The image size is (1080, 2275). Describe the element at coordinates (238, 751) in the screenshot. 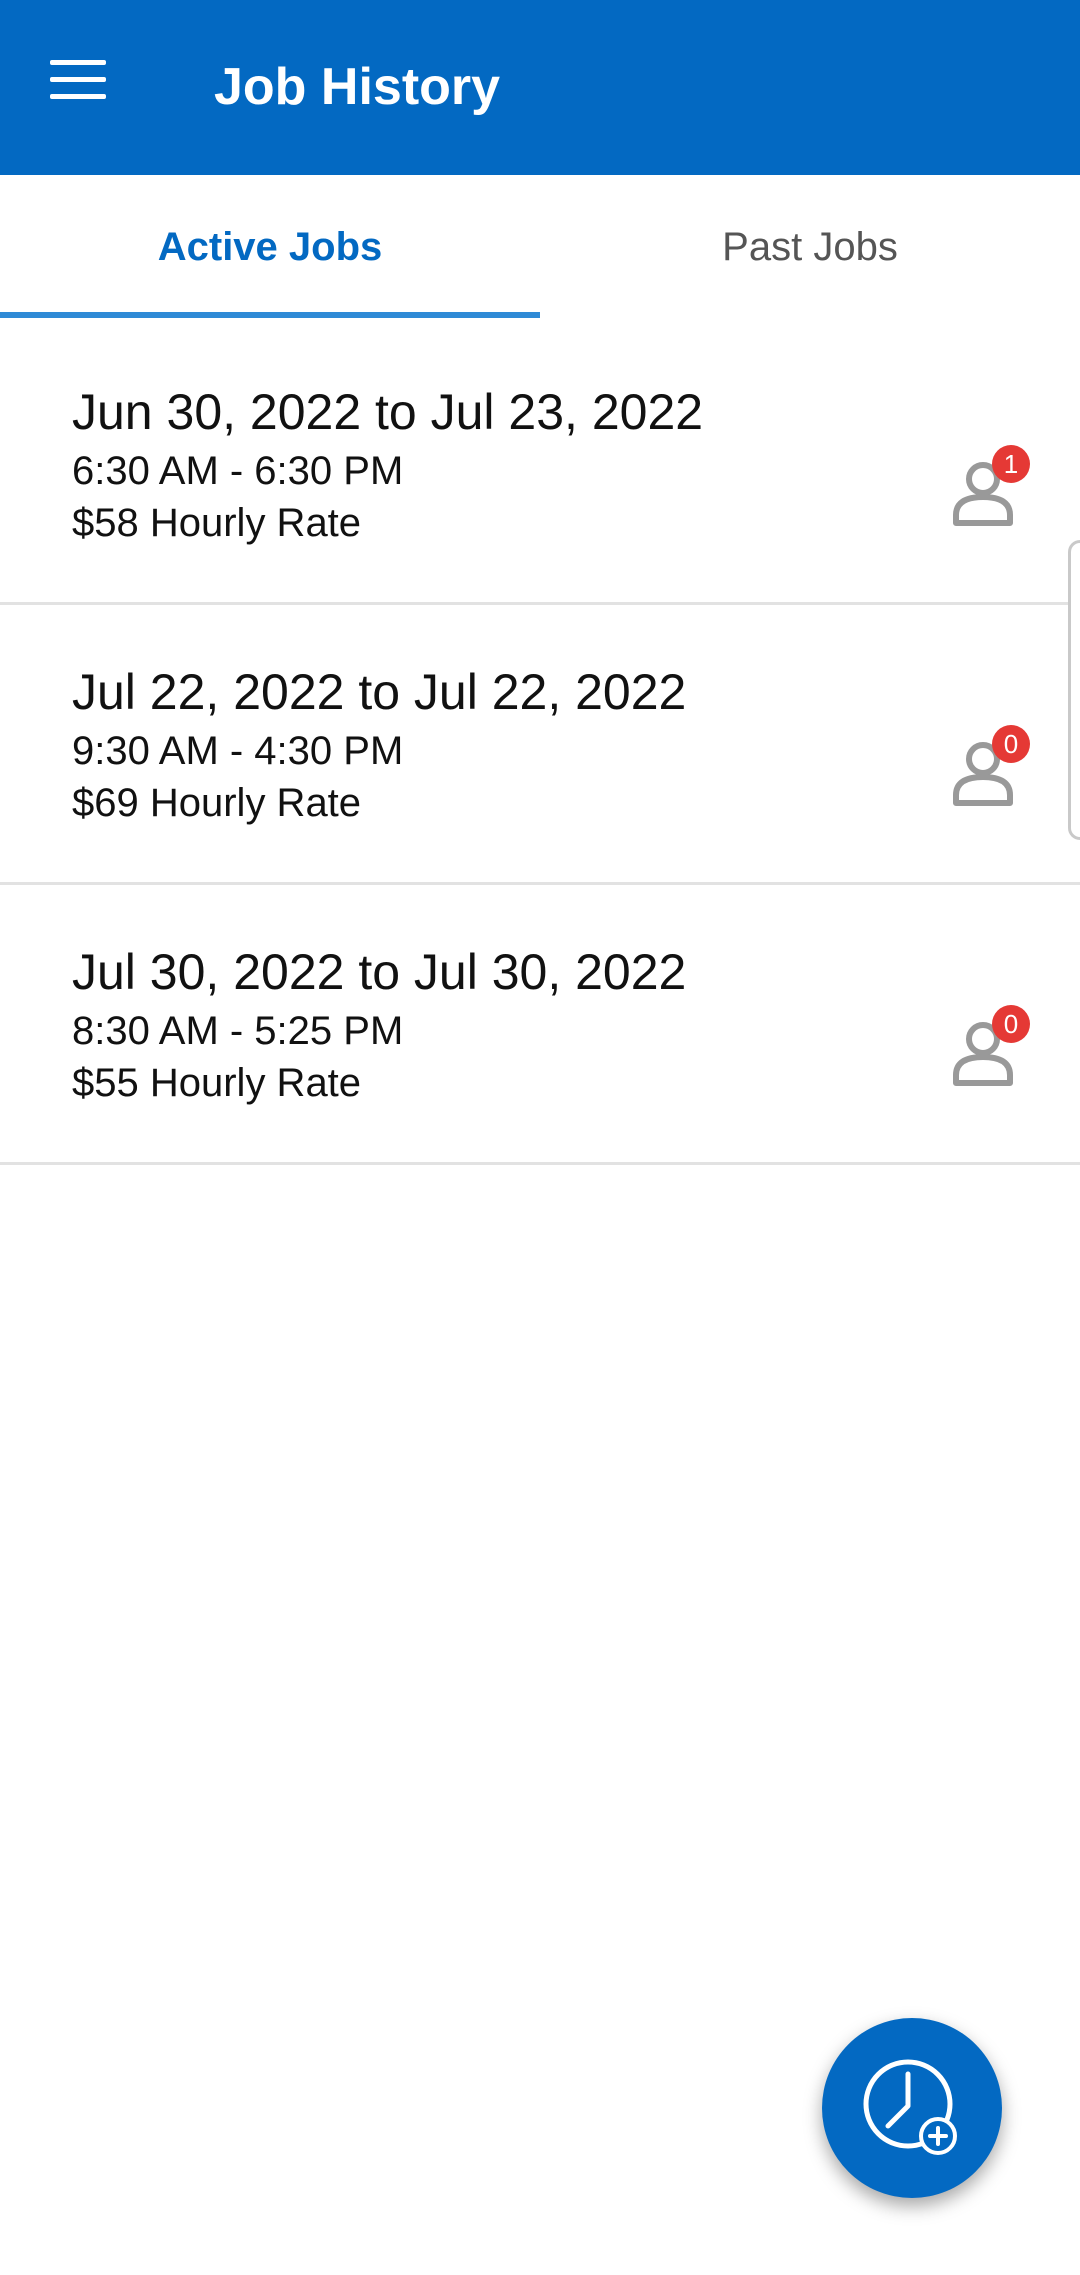

I see `job-time: 9:30 AM - 4:30 PM` at that location.